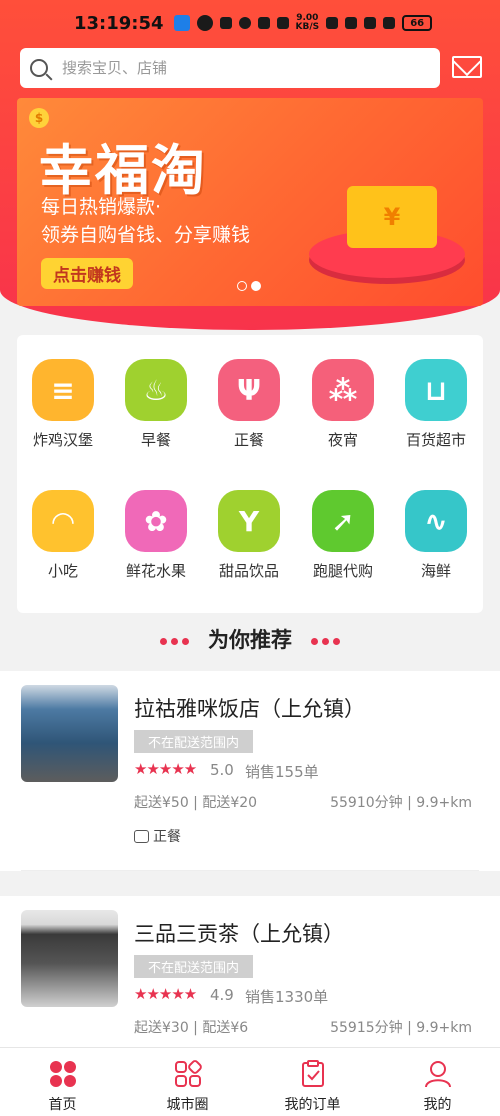  What do you see at coordinates (244, 23) in the screenshot?
I see `alarm-icon` at bounding box center [244, 23].